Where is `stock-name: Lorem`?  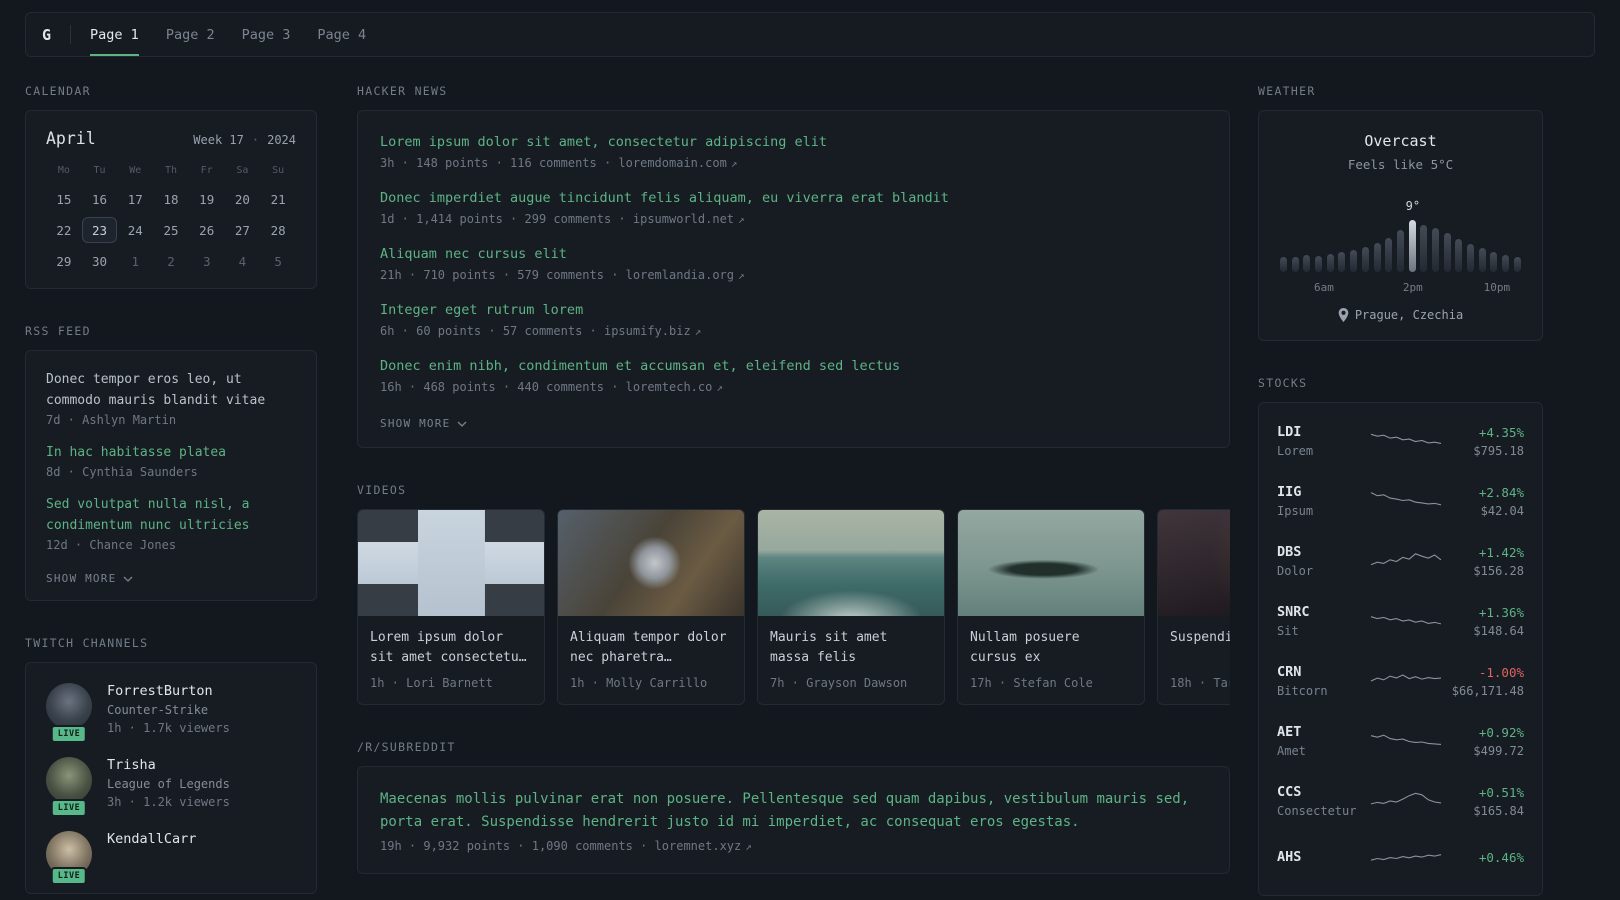
stock-name: Lorem is located at coordinates (1295, 451).